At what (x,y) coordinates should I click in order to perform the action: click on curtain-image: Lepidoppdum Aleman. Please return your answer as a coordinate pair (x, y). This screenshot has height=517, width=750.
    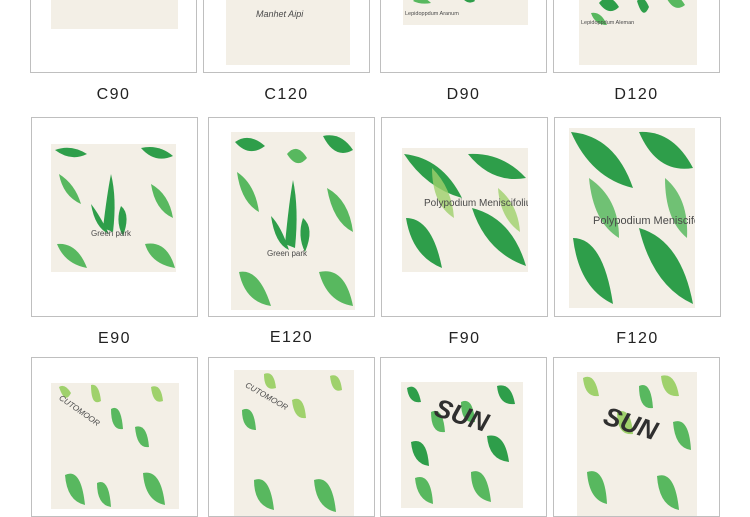
    Looking at the image, I should click on (638, 32).